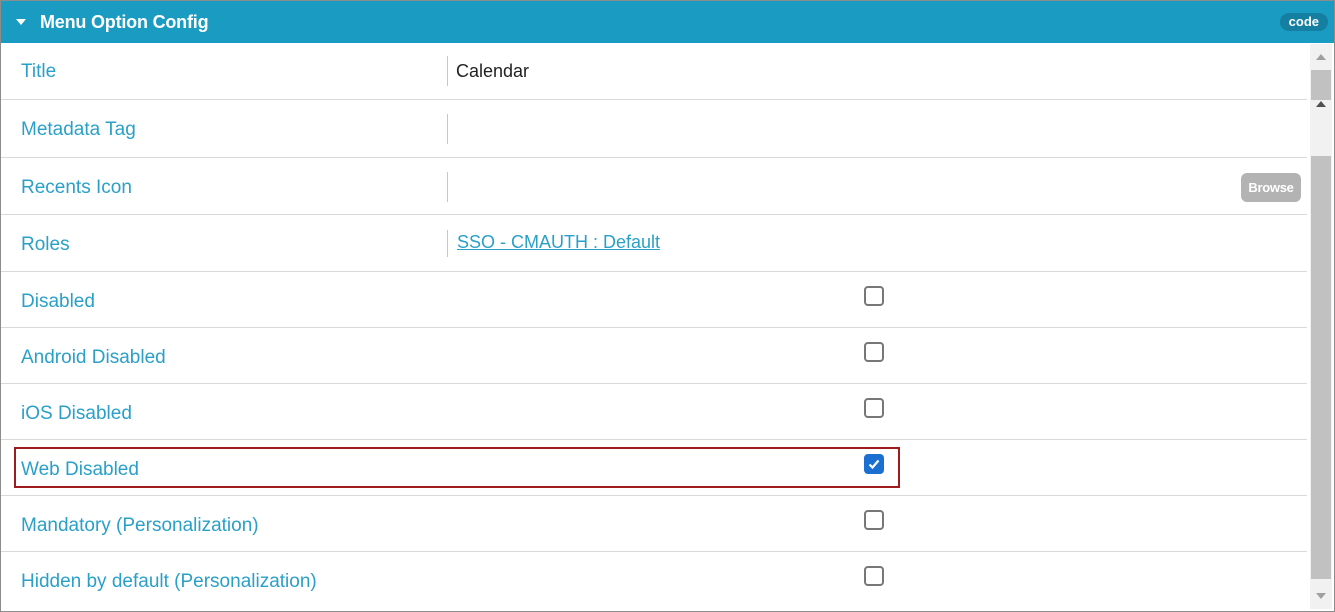 The width and height of the screenshot is (1335, 612). I want to click on collapse-caret-icon, so click(21, 22).